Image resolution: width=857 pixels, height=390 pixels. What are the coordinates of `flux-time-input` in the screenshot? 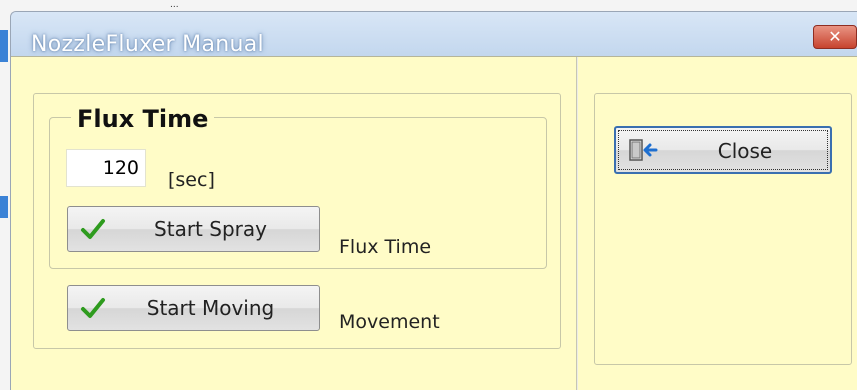 It's located at (106, 168).